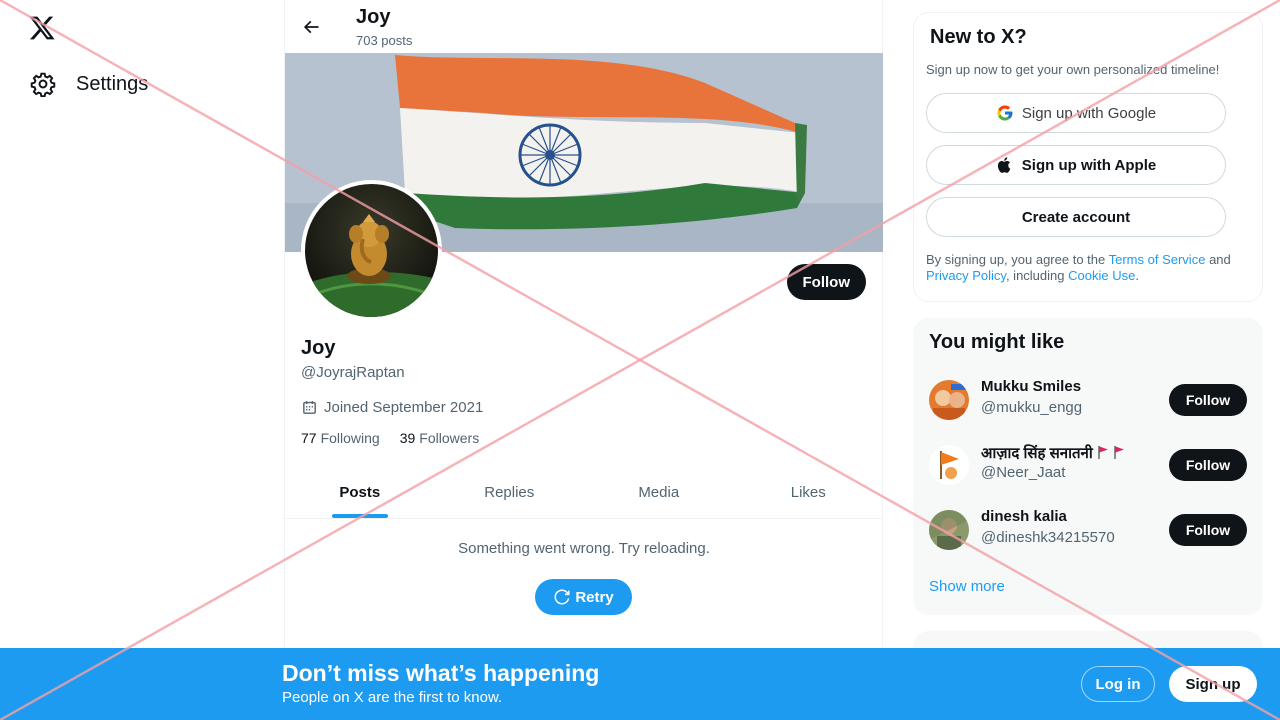 The height and width of the screenshot is (720, 1280). Describe the element at coordinates (1048, 537) in the screenshot. I see `suggestion-handle: @dineshk34215570` at that location.